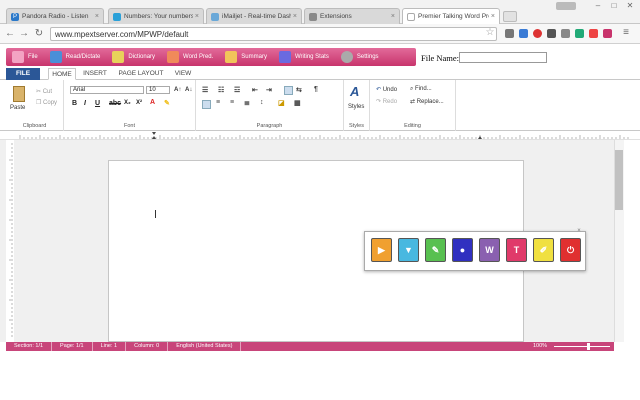  What do you see at coordinates (630, 6) in the screenshot?
I see `close-window-icon: ✕` at bounding box center [630, 6].